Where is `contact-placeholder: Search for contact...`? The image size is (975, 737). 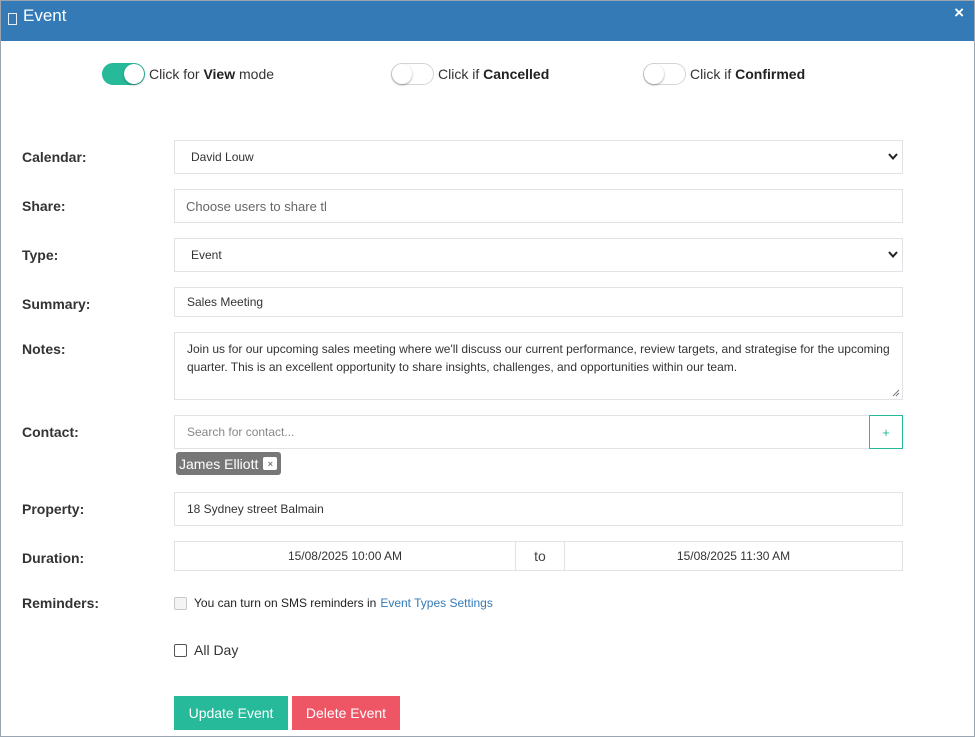 contact-placeholder: Search for contact... is located at coordinates (241, 432).